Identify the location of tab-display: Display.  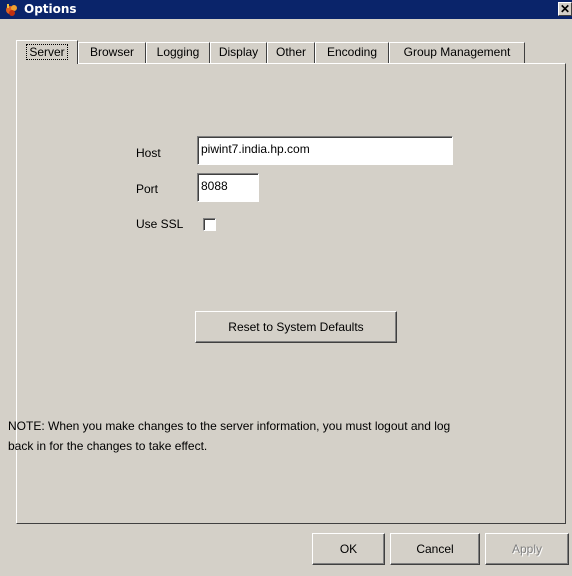
(238, 52).